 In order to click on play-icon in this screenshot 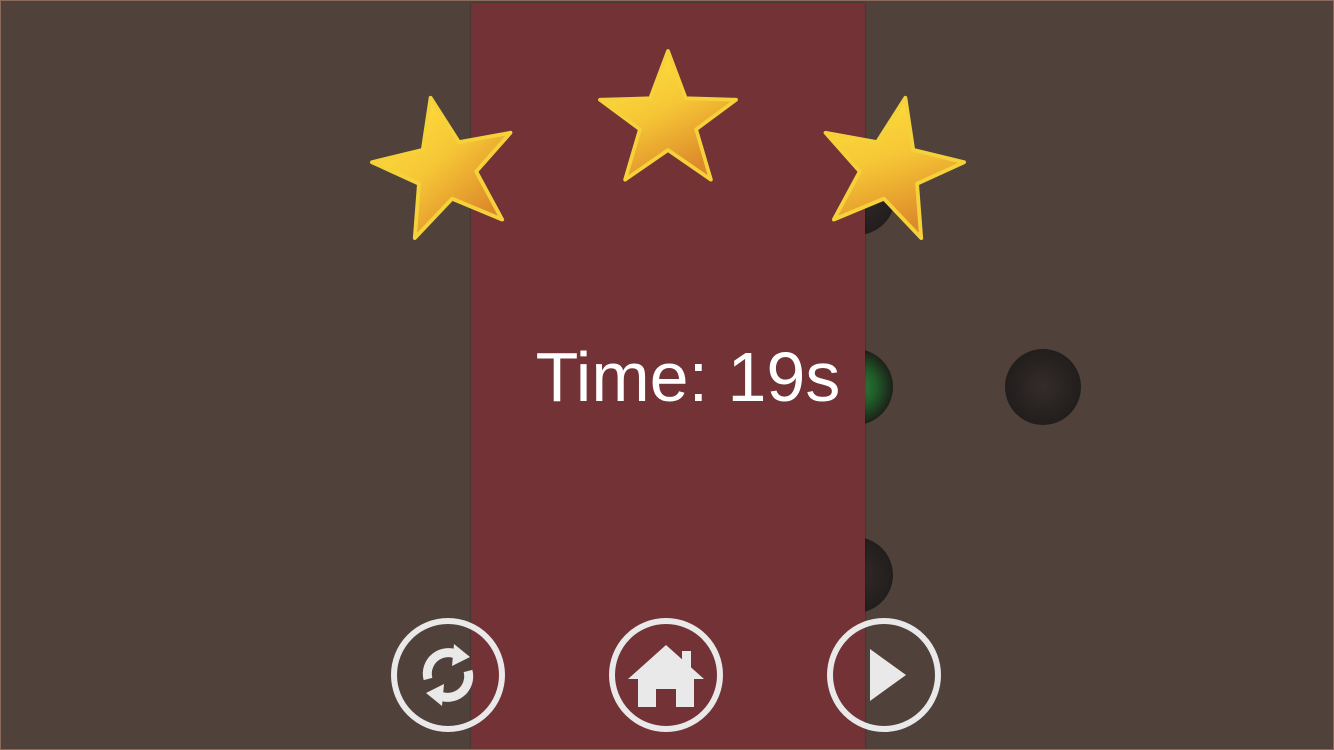, I will do `click(888, 675)`.